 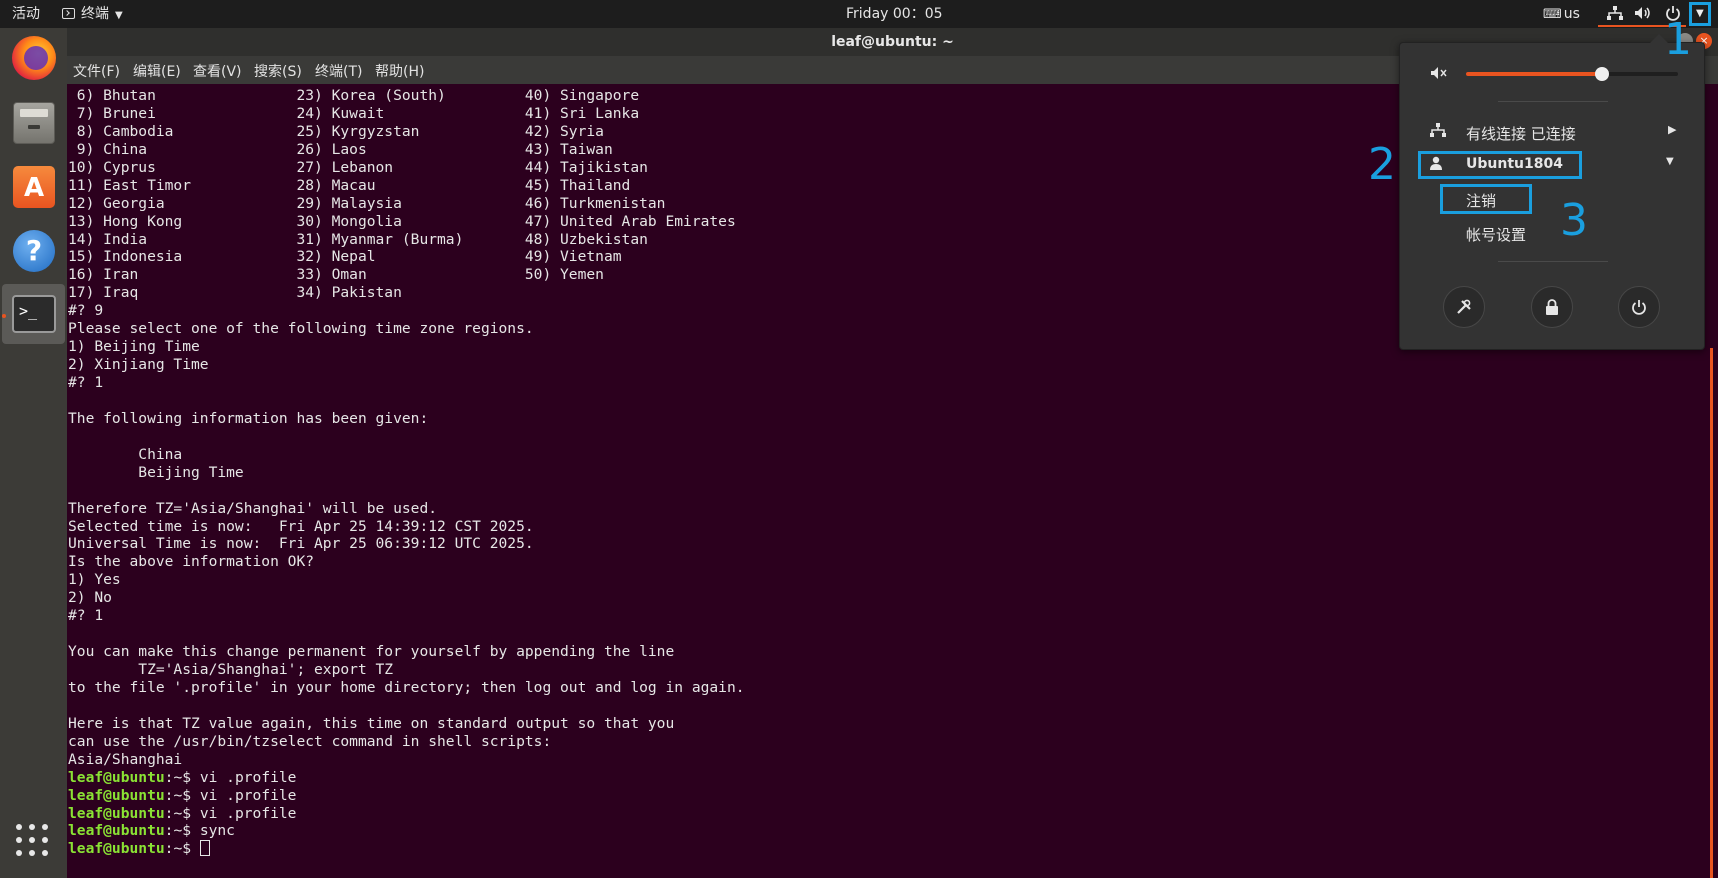 I want to click on prompt-line: leaf@ubuntu:~$, so click(x=406, y=849).